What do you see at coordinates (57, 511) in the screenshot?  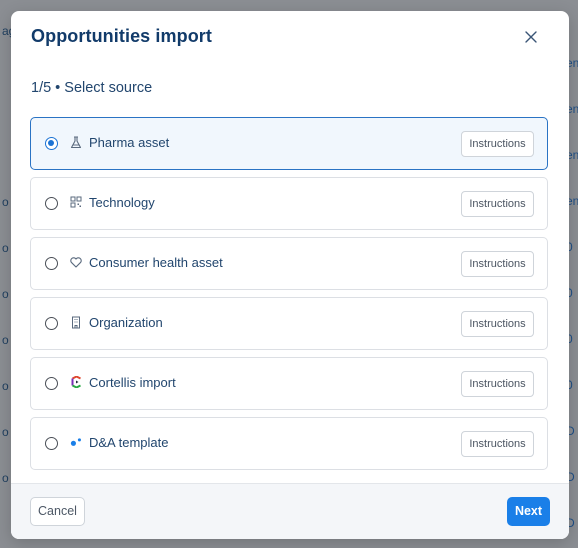 I see `cancel-button: Cancel` at bounding box center [57, 511].